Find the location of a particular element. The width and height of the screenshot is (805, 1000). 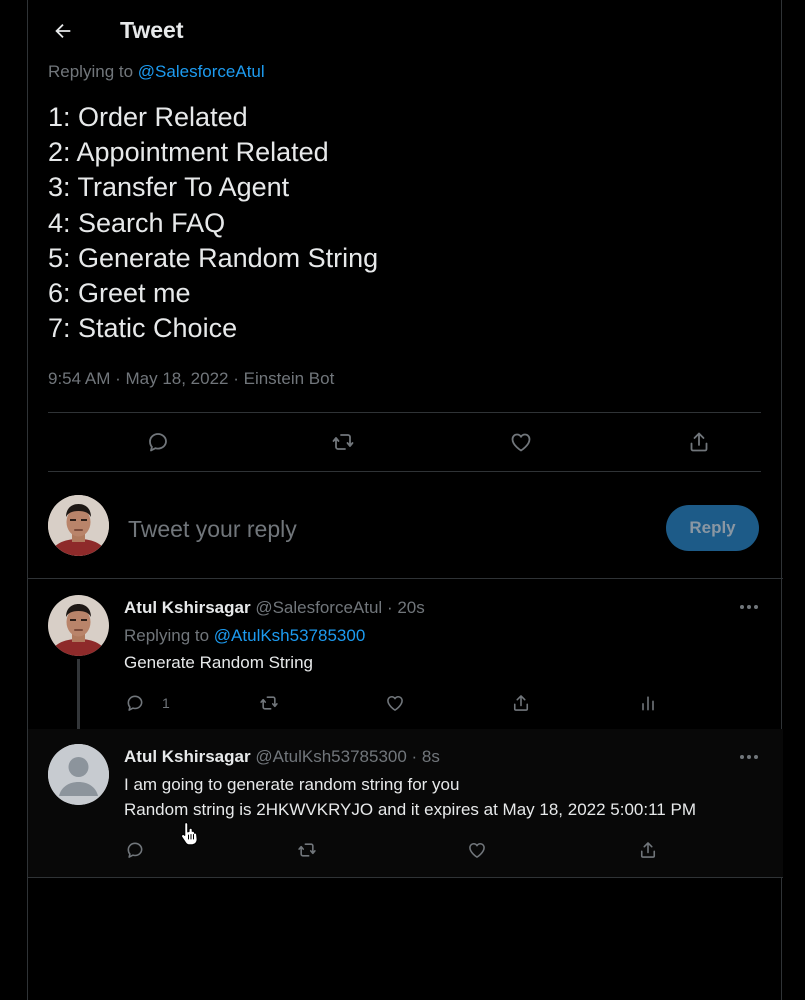

menu-option: 4: Search FAQ is located at coordinates (137, 222).